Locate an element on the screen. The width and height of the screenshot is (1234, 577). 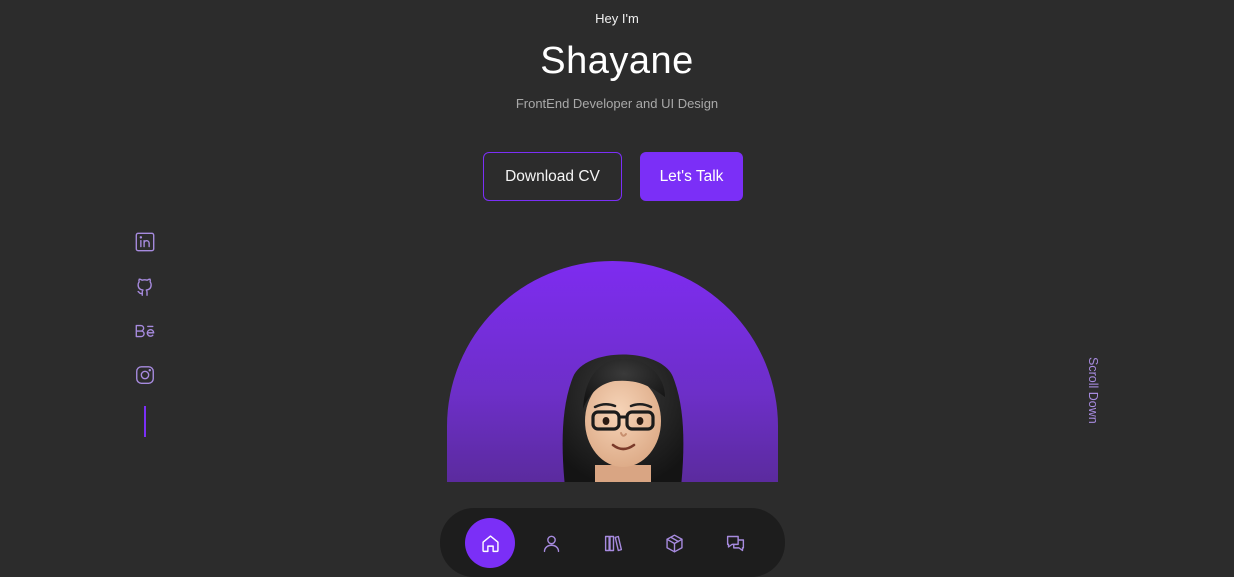
page-title: Shayane is located at coordinates (617, 61).